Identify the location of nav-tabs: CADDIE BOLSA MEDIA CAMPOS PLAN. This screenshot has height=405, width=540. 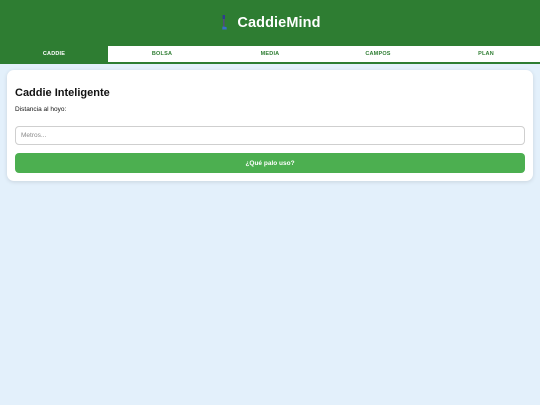
(270, 55).